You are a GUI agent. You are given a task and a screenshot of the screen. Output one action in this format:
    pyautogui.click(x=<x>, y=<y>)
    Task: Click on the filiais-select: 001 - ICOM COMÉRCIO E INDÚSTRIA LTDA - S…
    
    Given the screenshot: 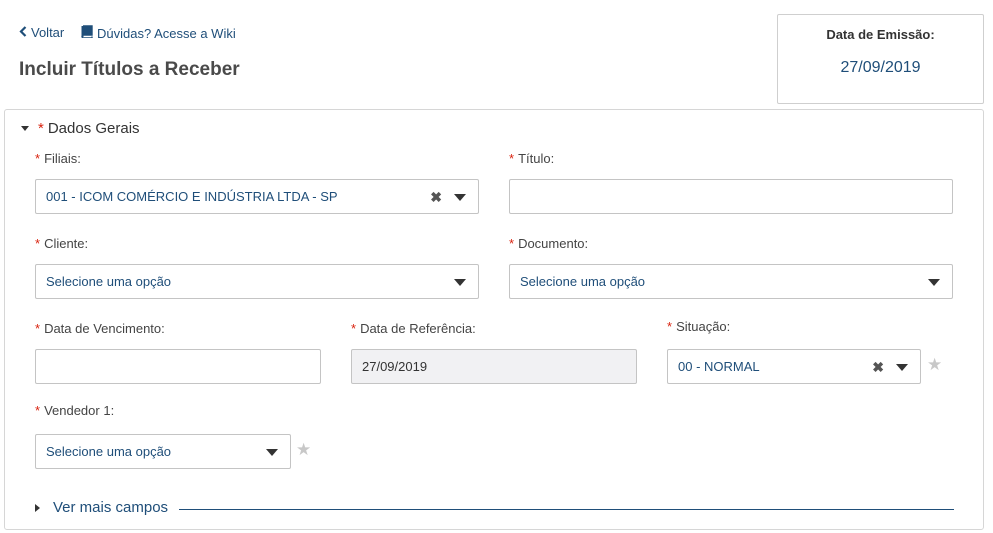 What is the action you would take?
    pyautogui.click(x=257, y=196)
    